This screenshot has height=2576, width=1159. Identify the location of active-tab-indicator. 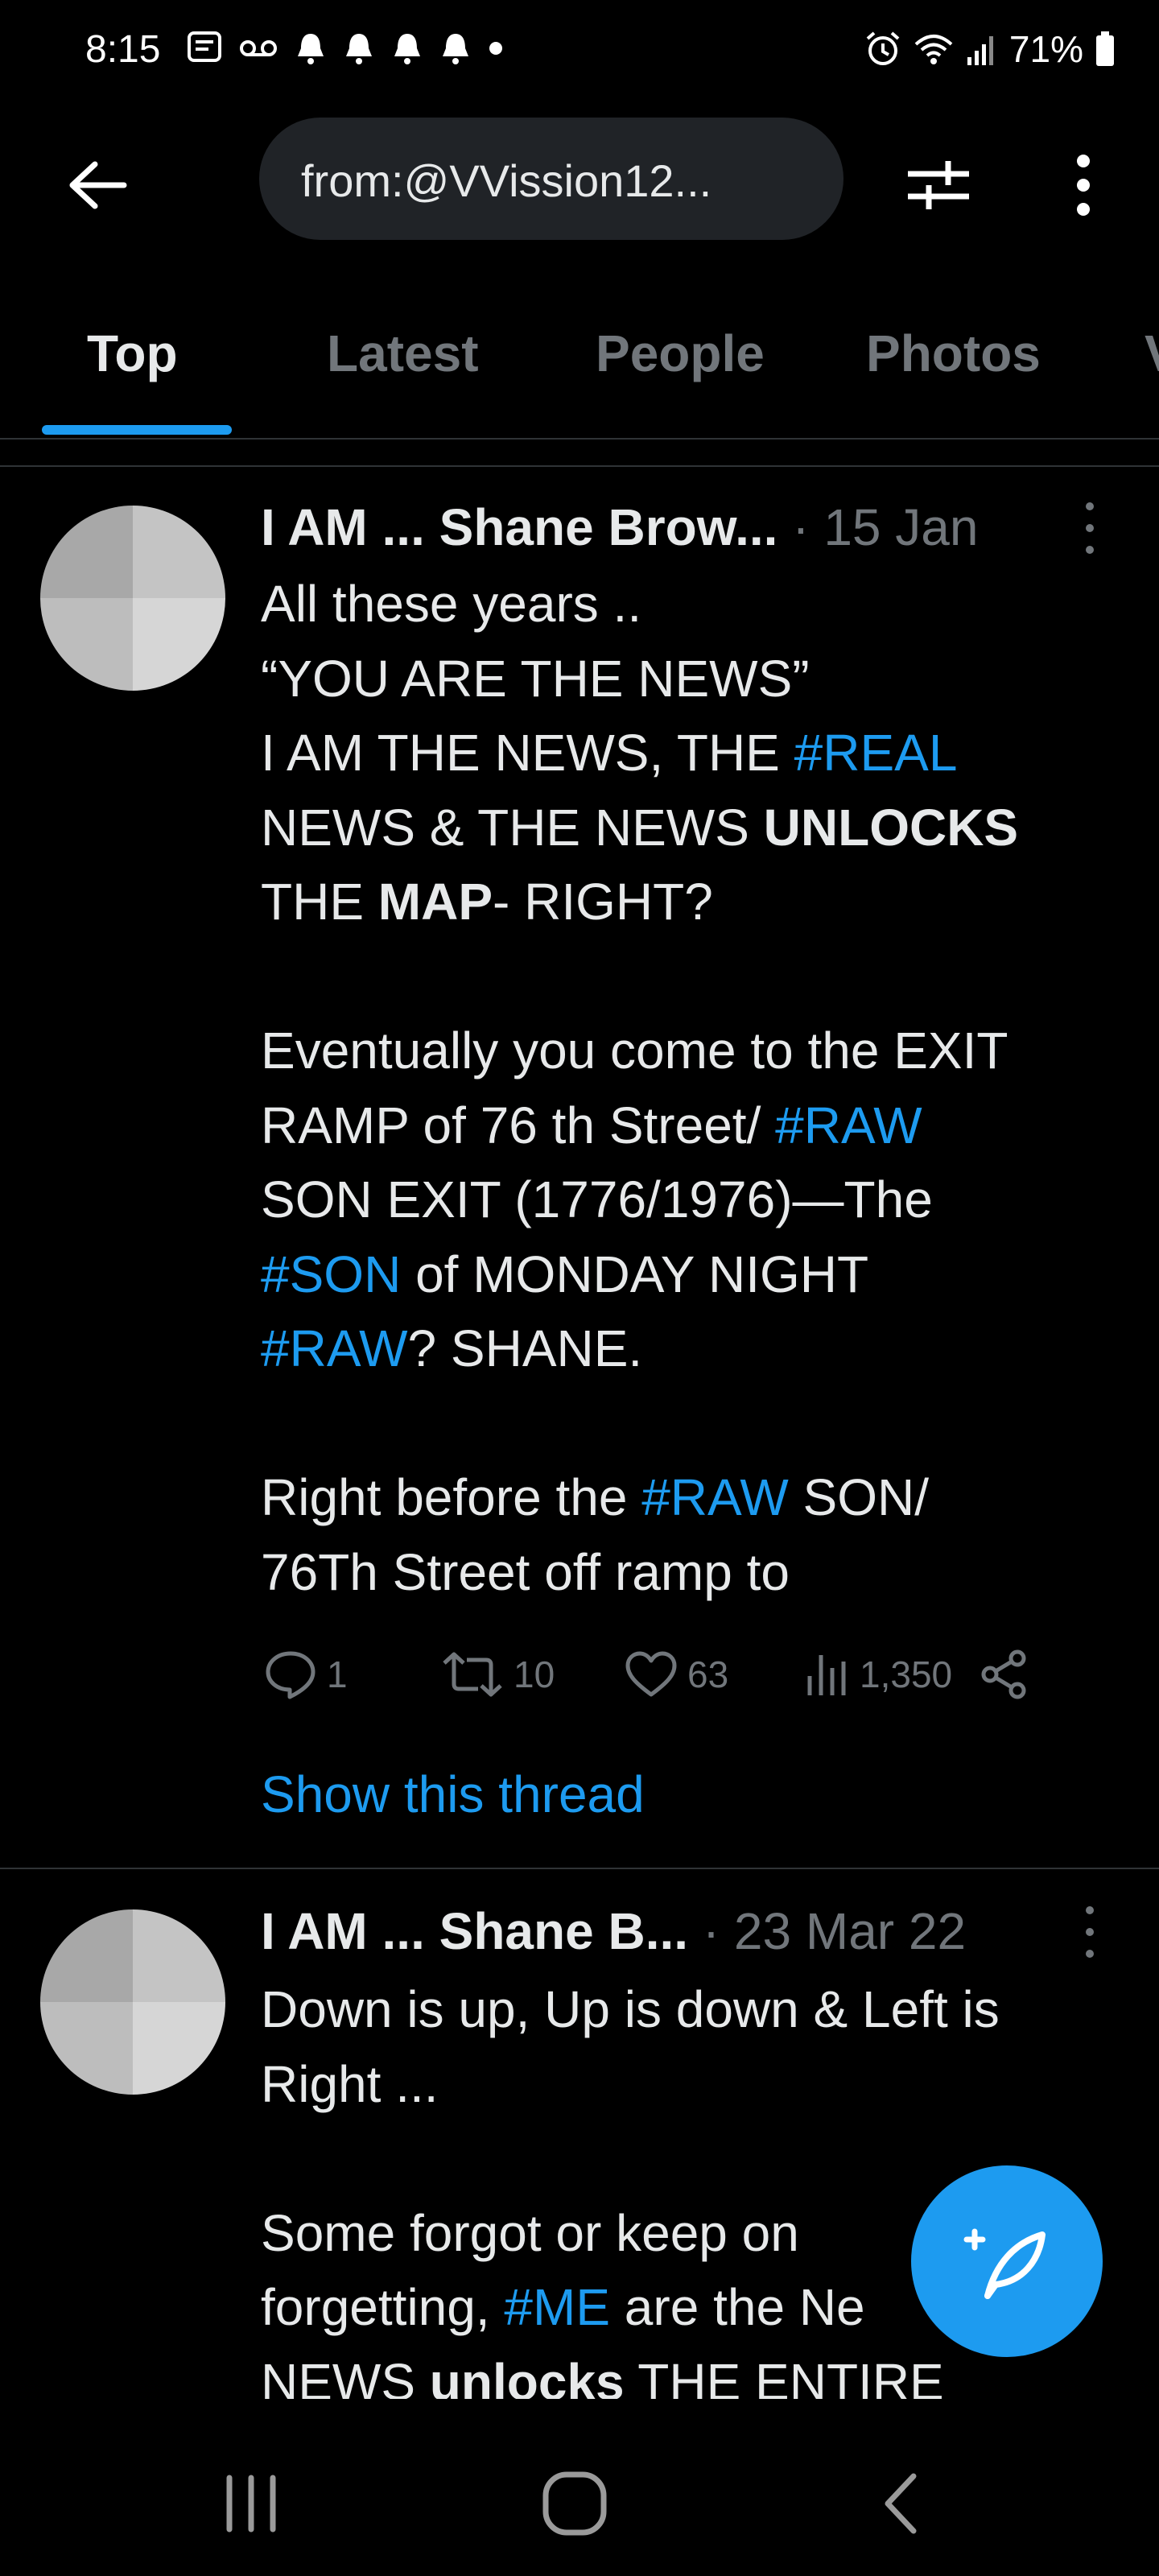
(137, 430).